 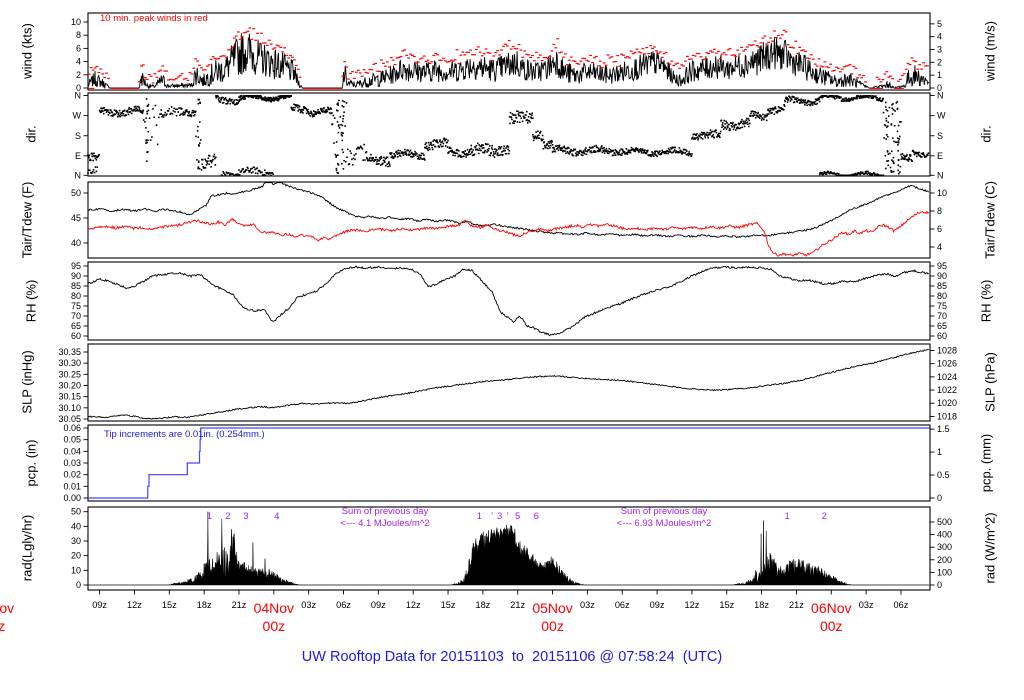 What do you see at coordinates (27, 382) in the screenshot?
I see `axis-title-slp-left: SLP (inHg)` at bounding box center [27, 382].